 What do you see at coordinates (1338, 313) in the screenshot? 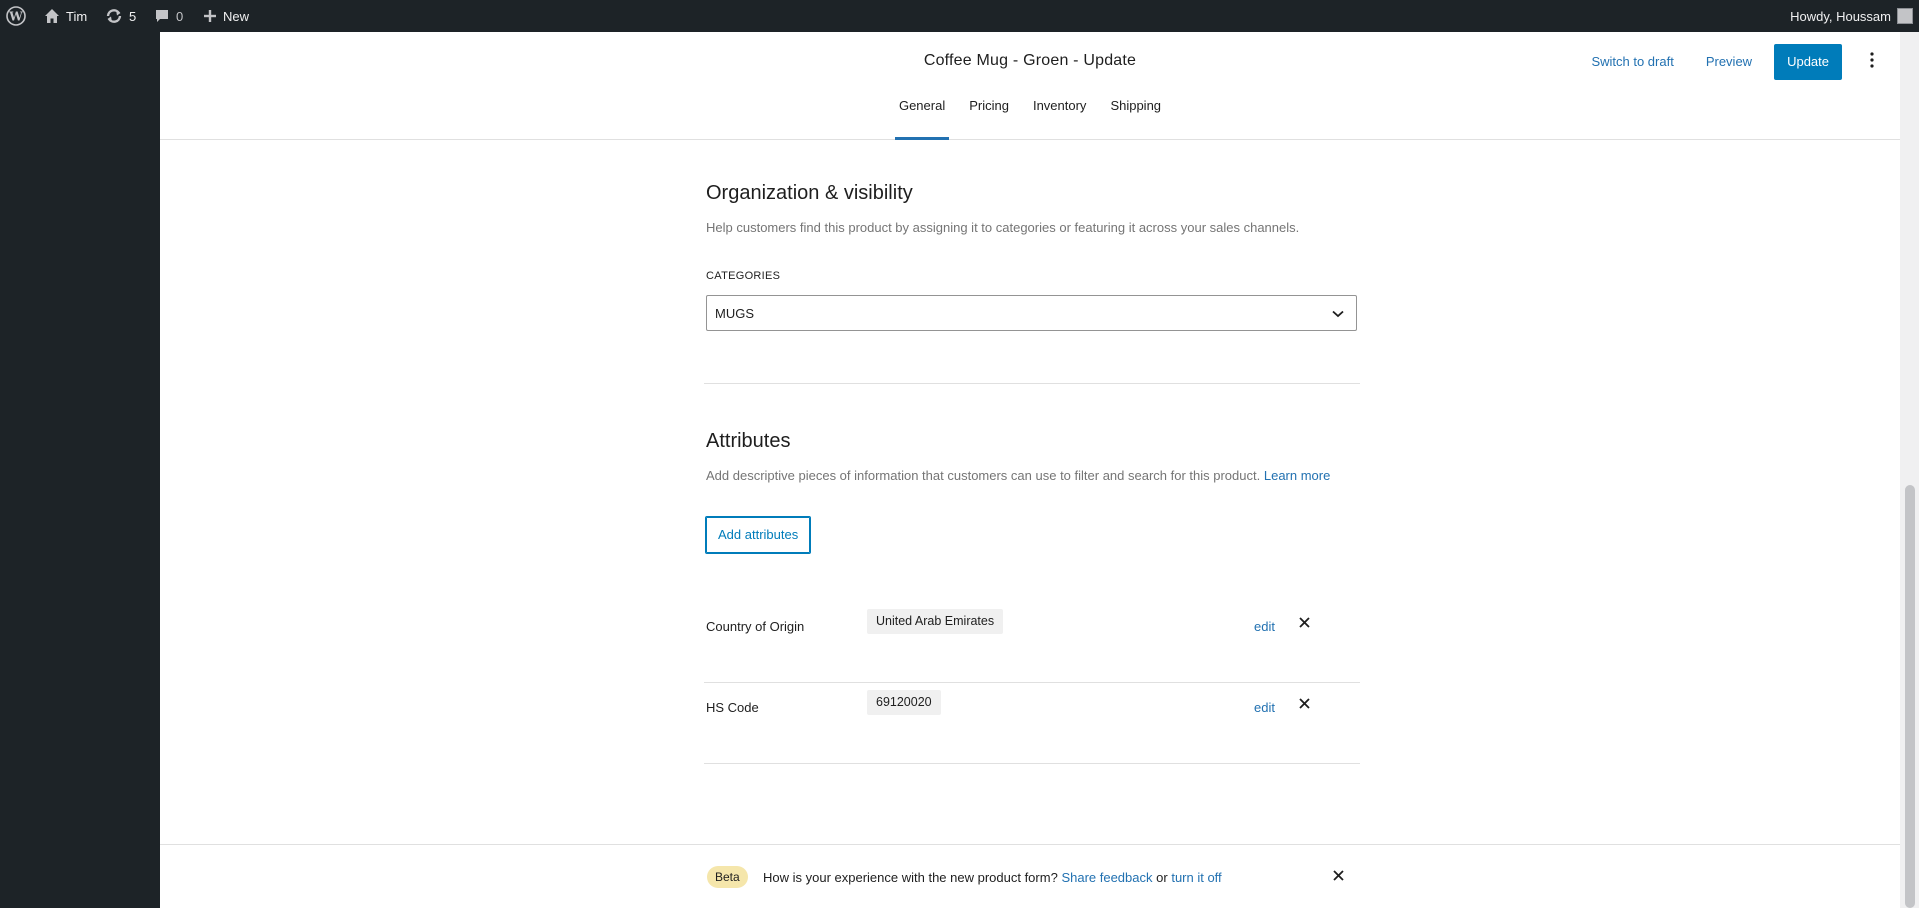
I see `chevron-down-icon` at bounding box center [1338, 313].